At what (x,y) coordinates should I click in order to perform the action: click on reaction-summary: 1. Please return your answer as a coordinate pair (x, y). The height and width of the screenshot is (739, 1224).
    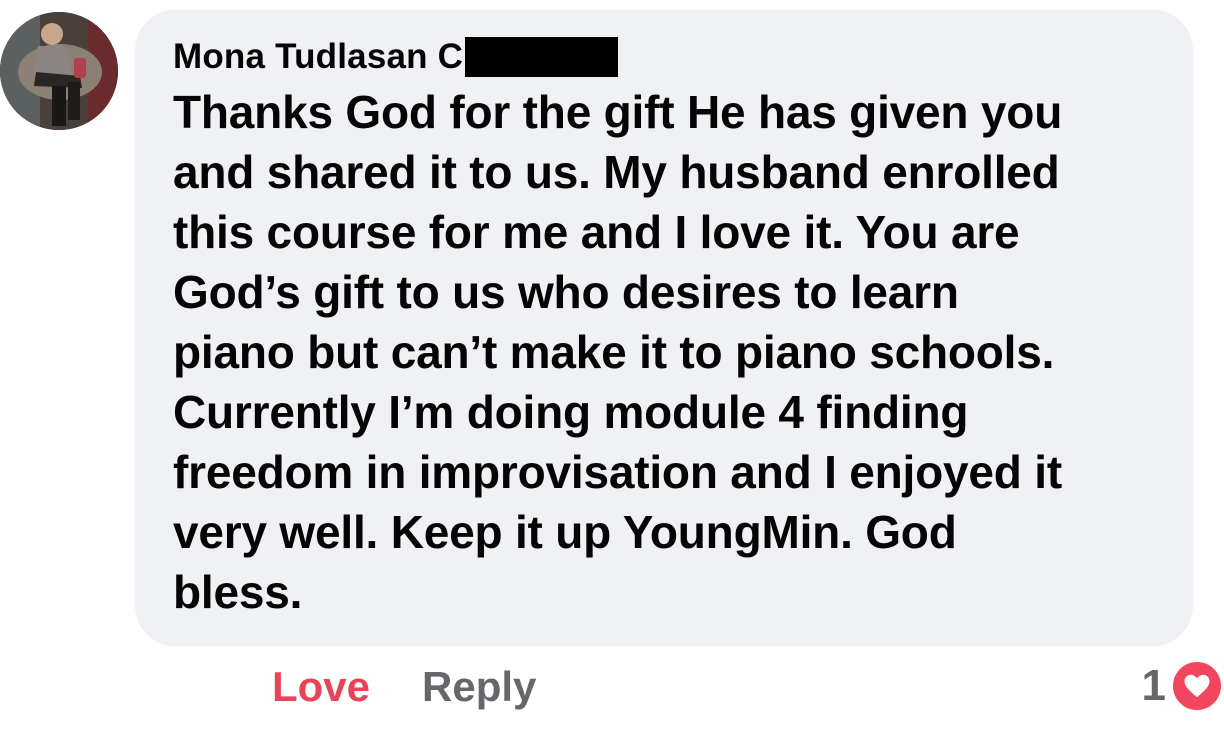
    Looking at the image, I should click on (1183, 686).